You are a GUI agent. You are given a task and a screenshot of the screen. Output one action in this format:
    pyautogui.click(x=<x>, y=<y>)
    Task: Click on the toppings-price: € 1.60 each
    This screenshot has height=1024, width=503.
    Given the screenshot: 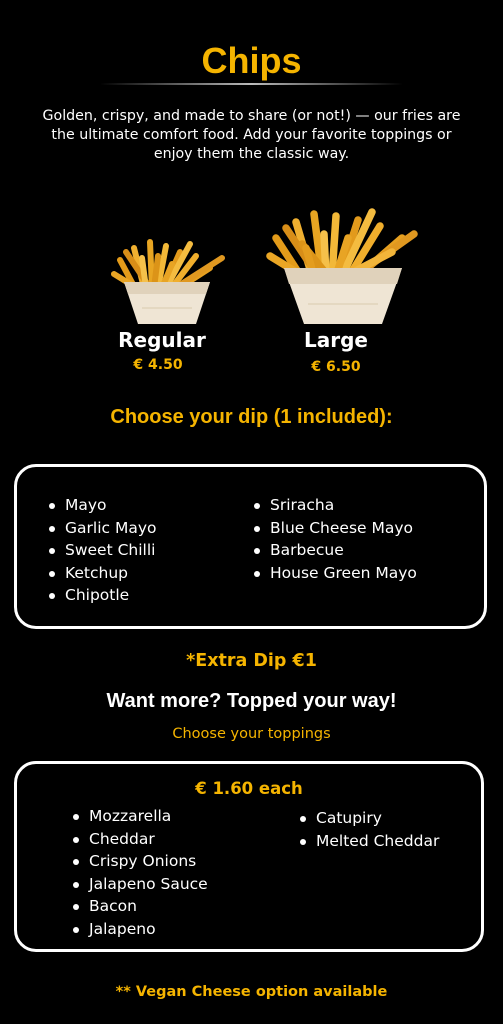 What is the action you would take?
    pyautogui.click(x=249, y=788)
    